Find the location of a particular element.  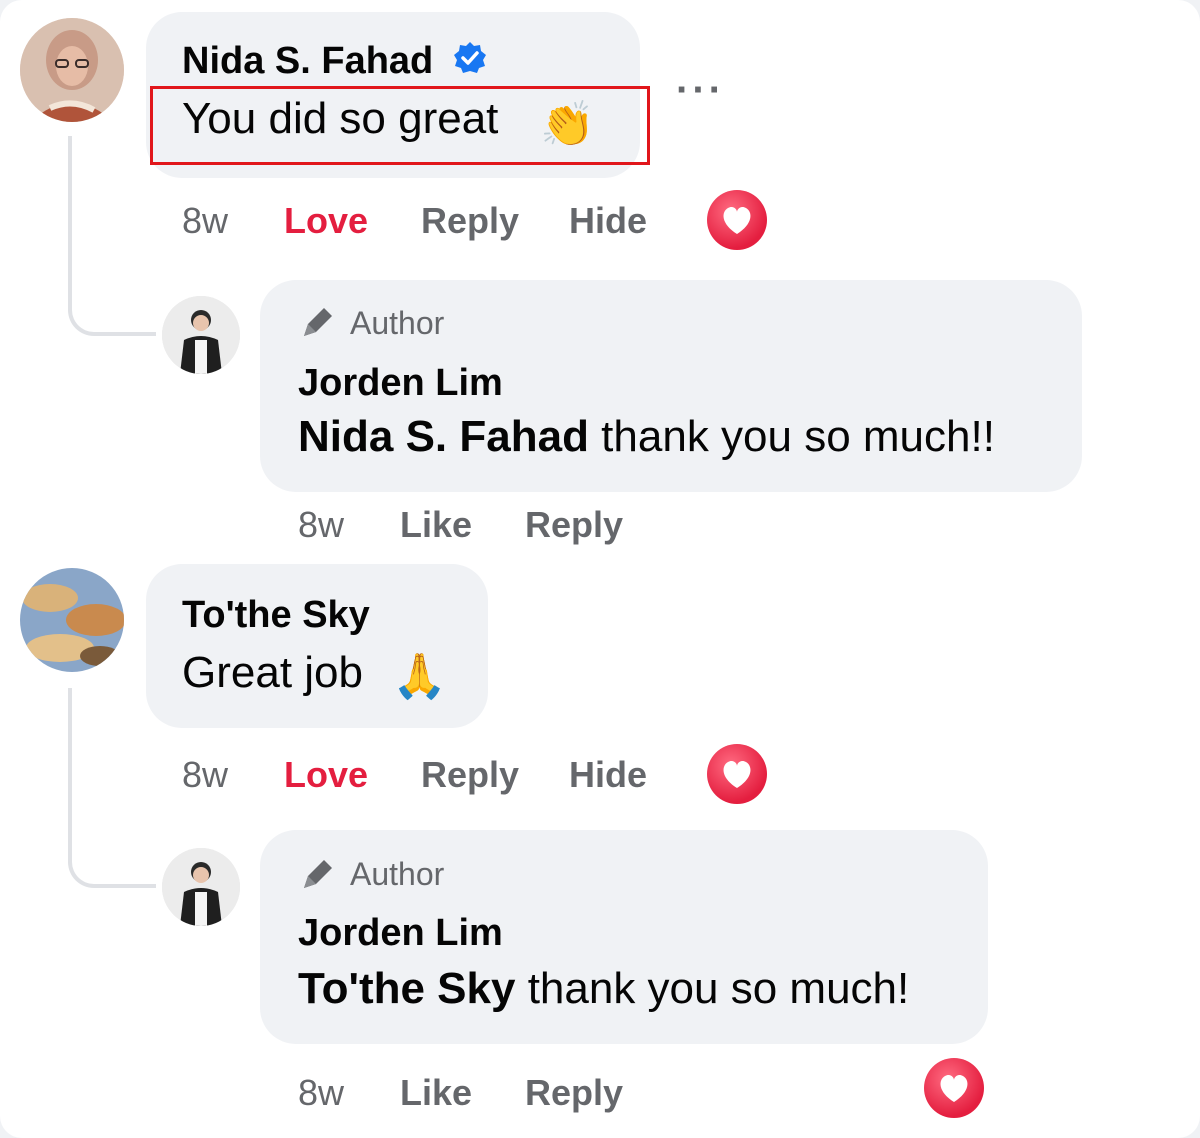

comment-author-name: To'the Sky is located at coordinates (276, 615).